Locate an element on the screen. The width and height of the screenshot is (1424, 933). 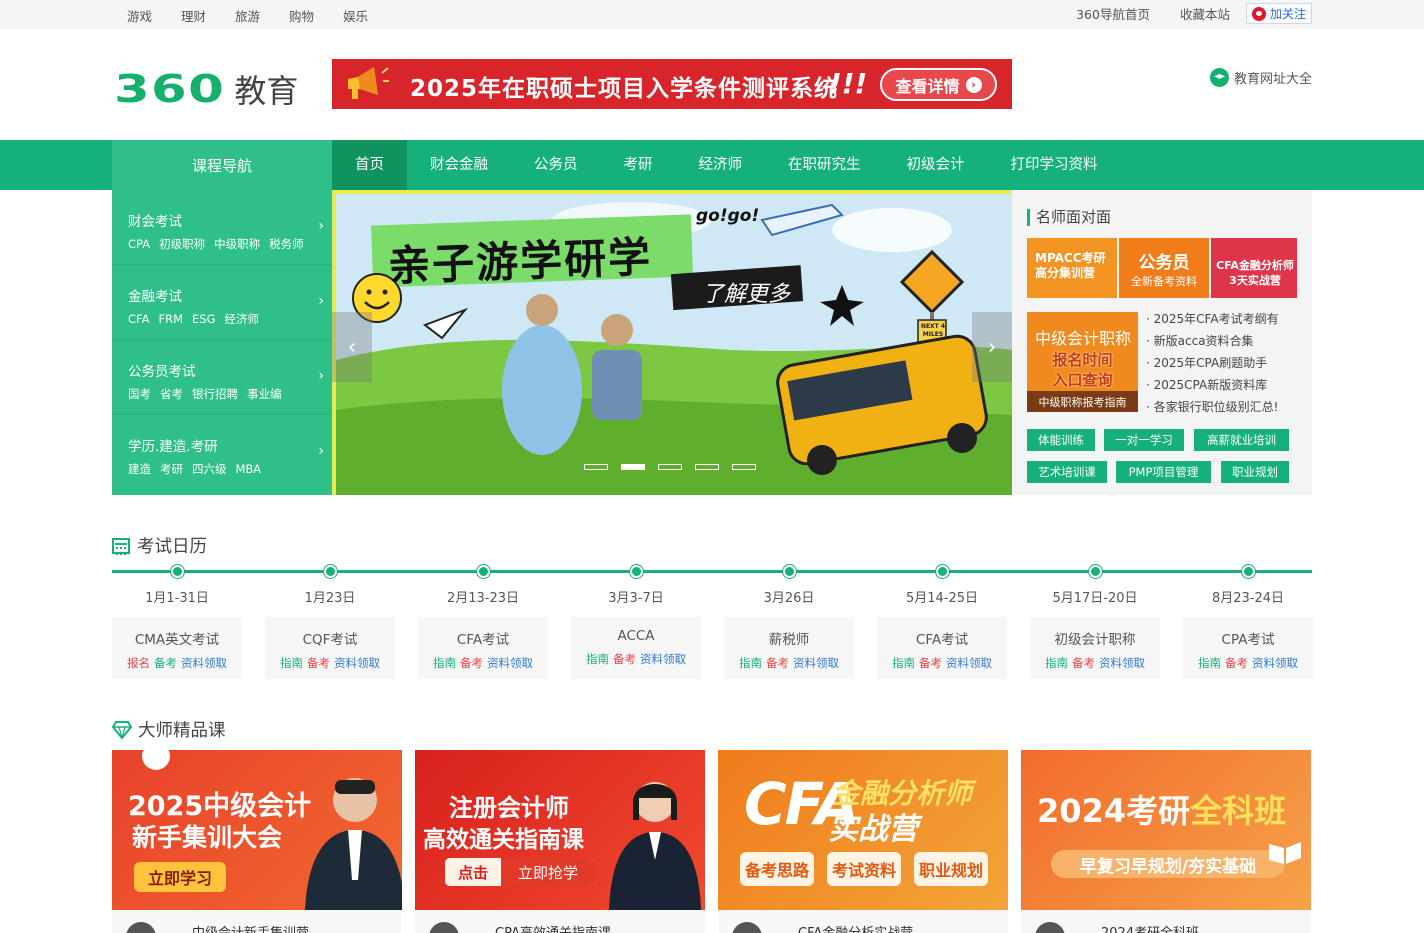
chip-career: 职业规划 is located at coordinates (951, 869).